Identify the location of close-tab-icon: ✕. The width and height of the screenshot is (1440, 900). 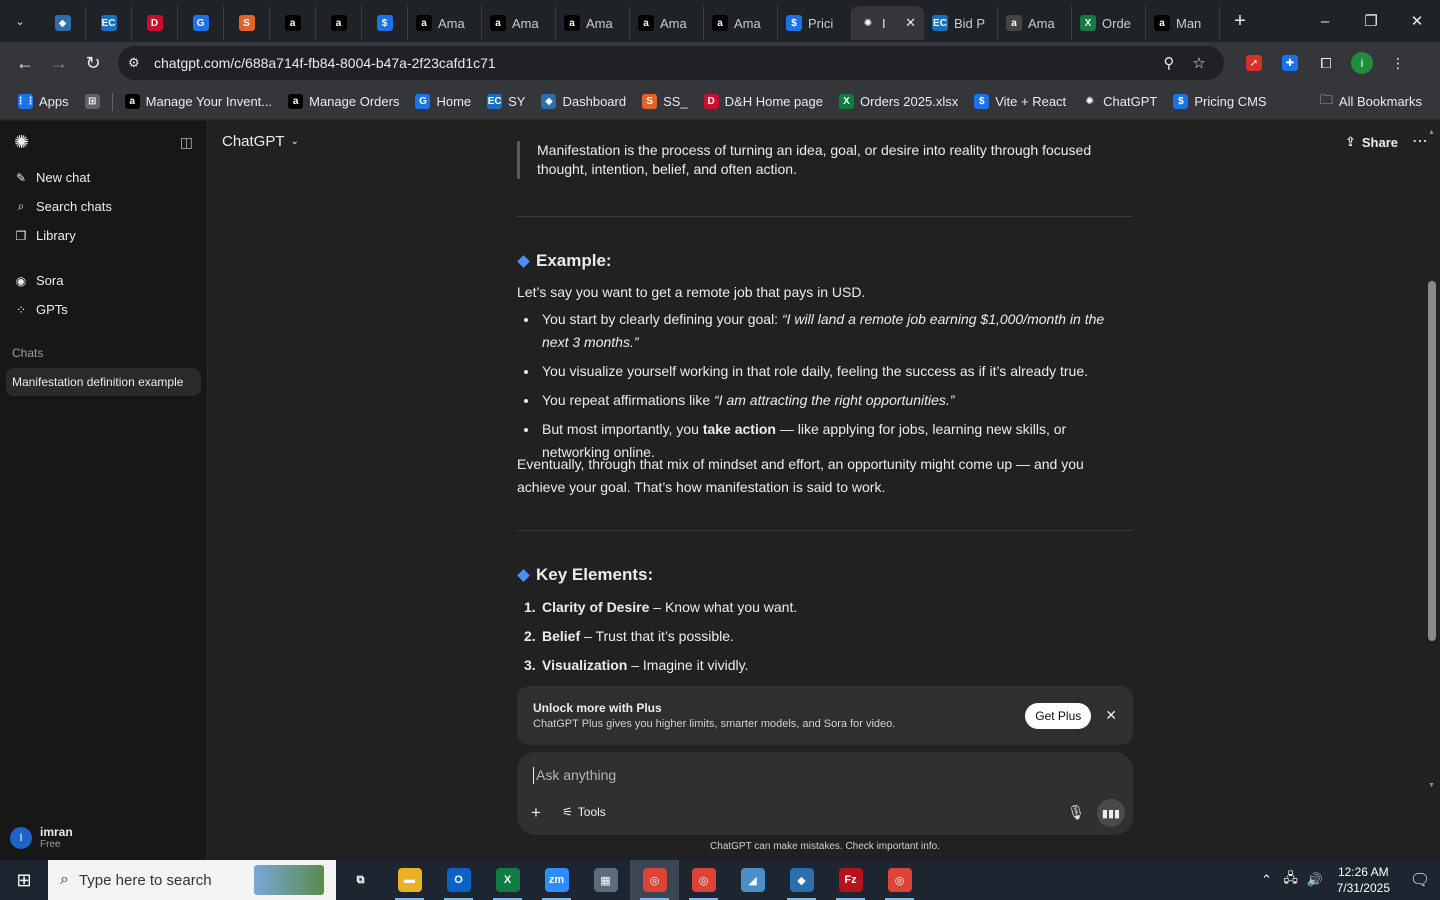
(910, 23).